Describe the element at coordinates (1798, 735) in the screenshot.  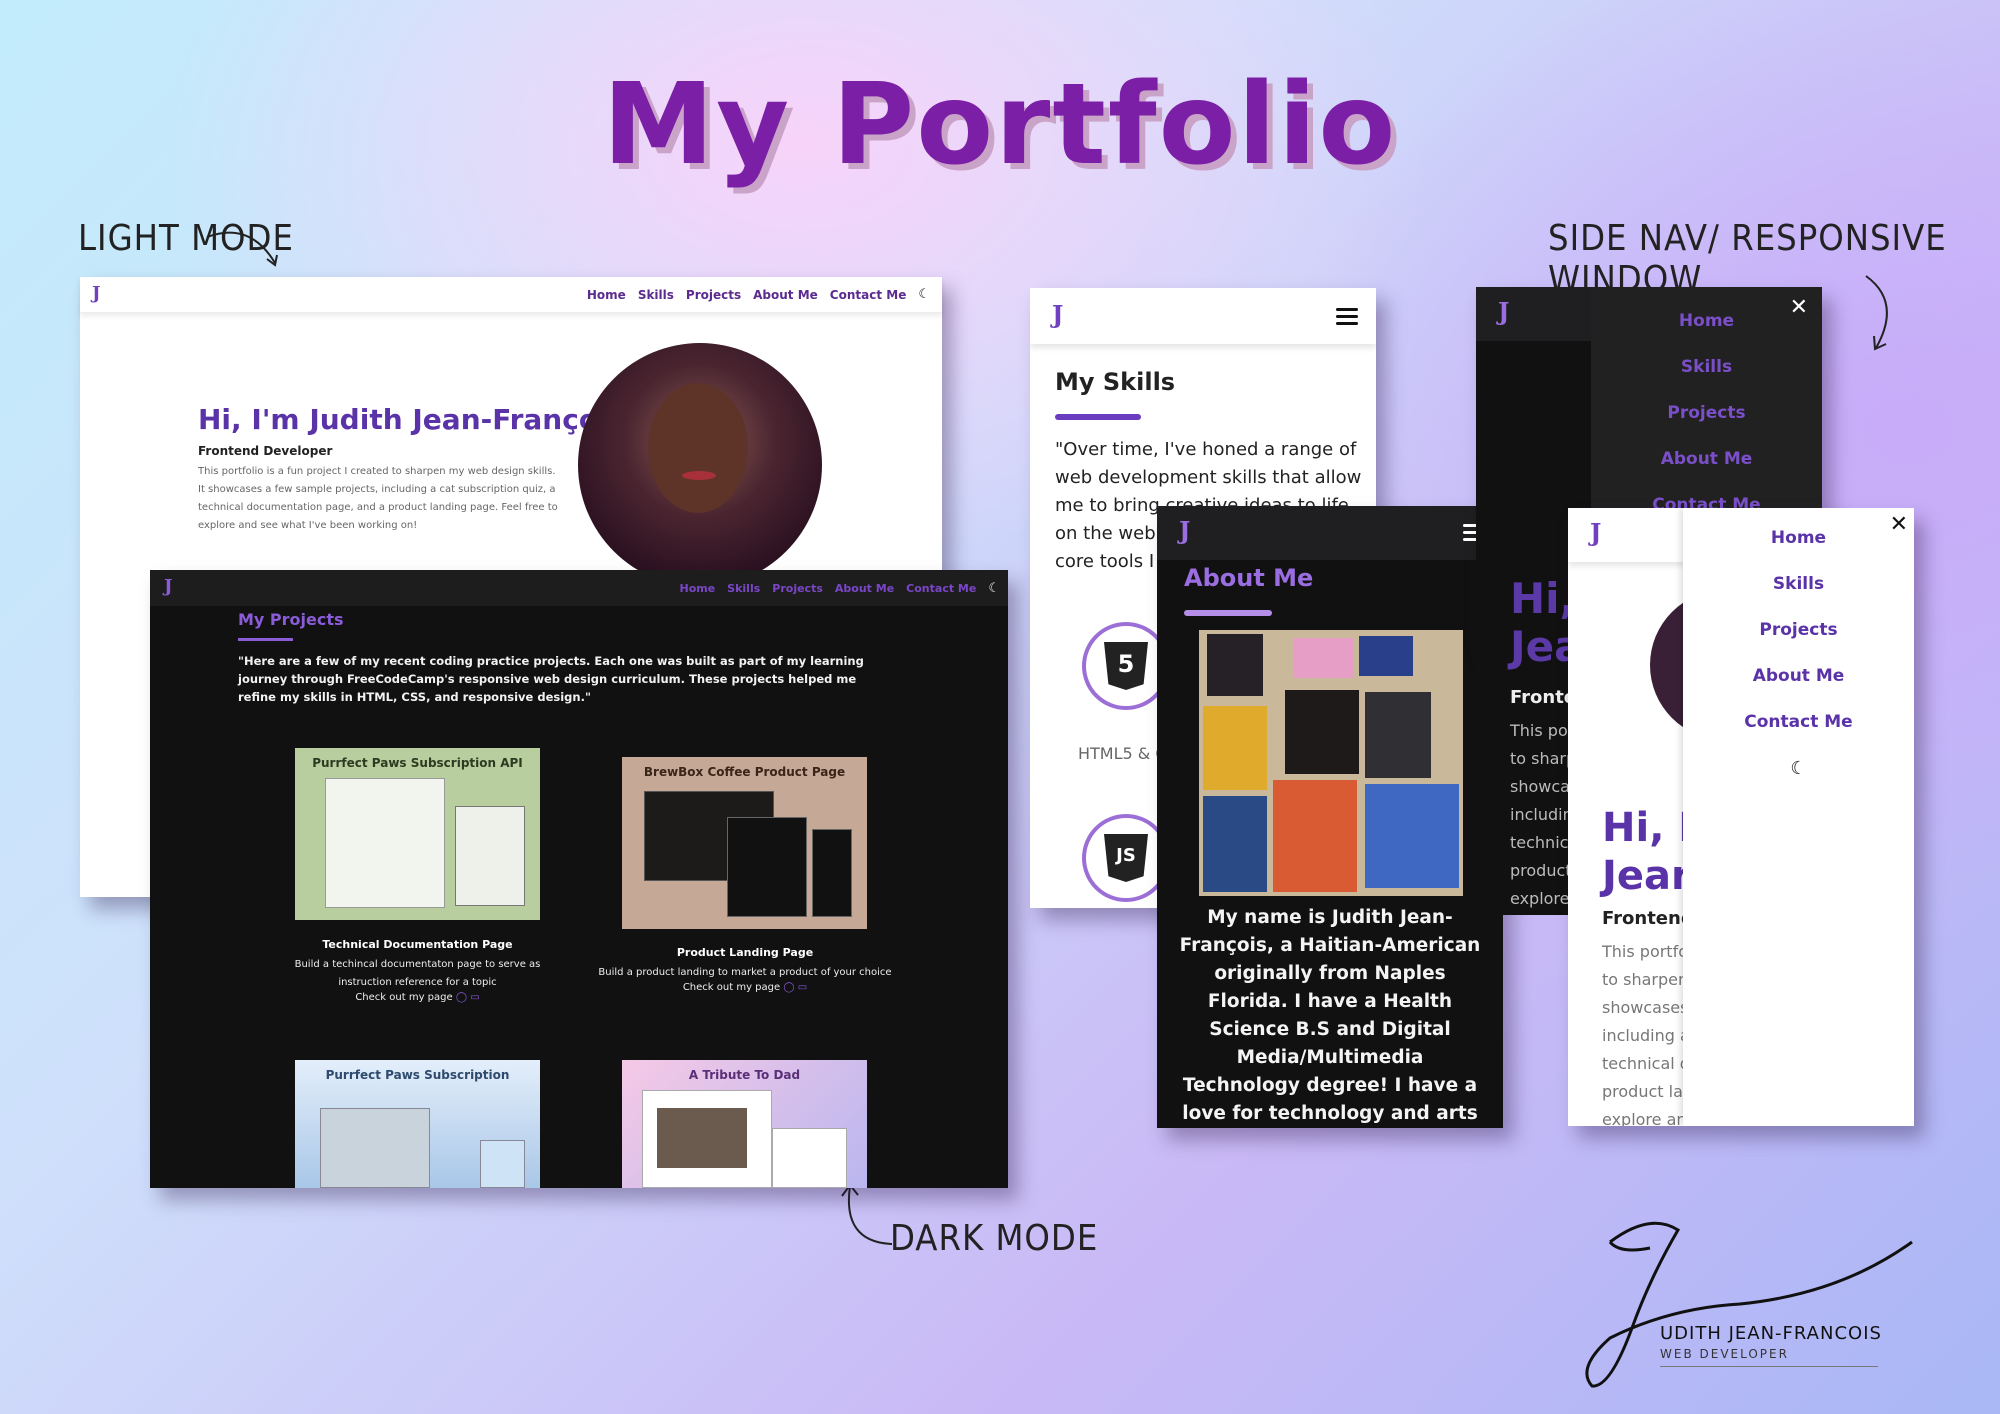
I see `side-nav-contact: Contact Me` at that location.